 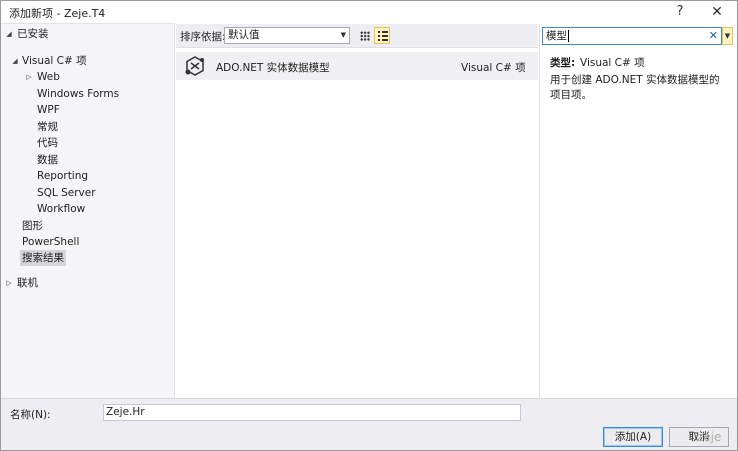 I want to click on footer: 名称(N): Zeje.Hr 添加(A) 取消 zeje, so click(x=369, y=424).